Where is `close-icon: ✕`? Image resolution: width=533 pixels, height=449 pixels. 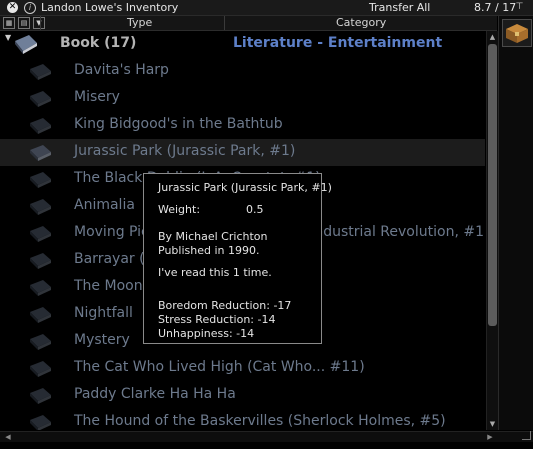 close-icon: ✕ is located at coordinates (12, 7).